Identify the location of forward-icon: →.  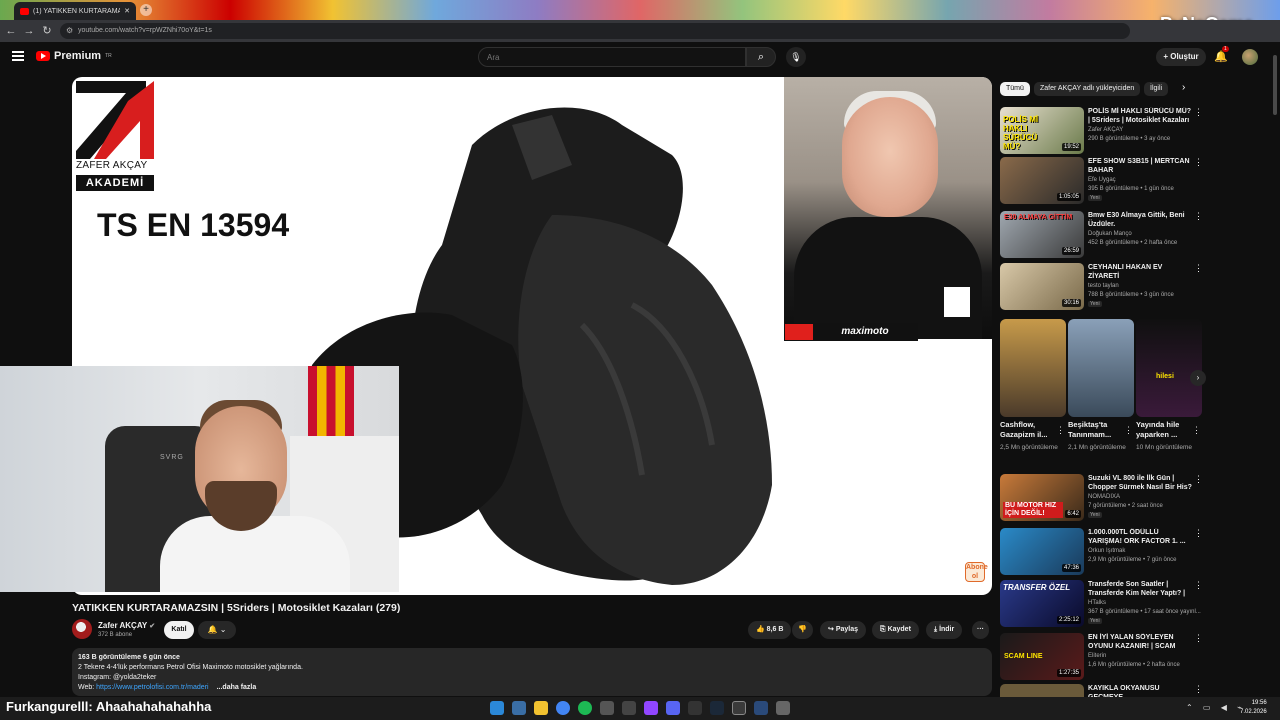
(29, 31).